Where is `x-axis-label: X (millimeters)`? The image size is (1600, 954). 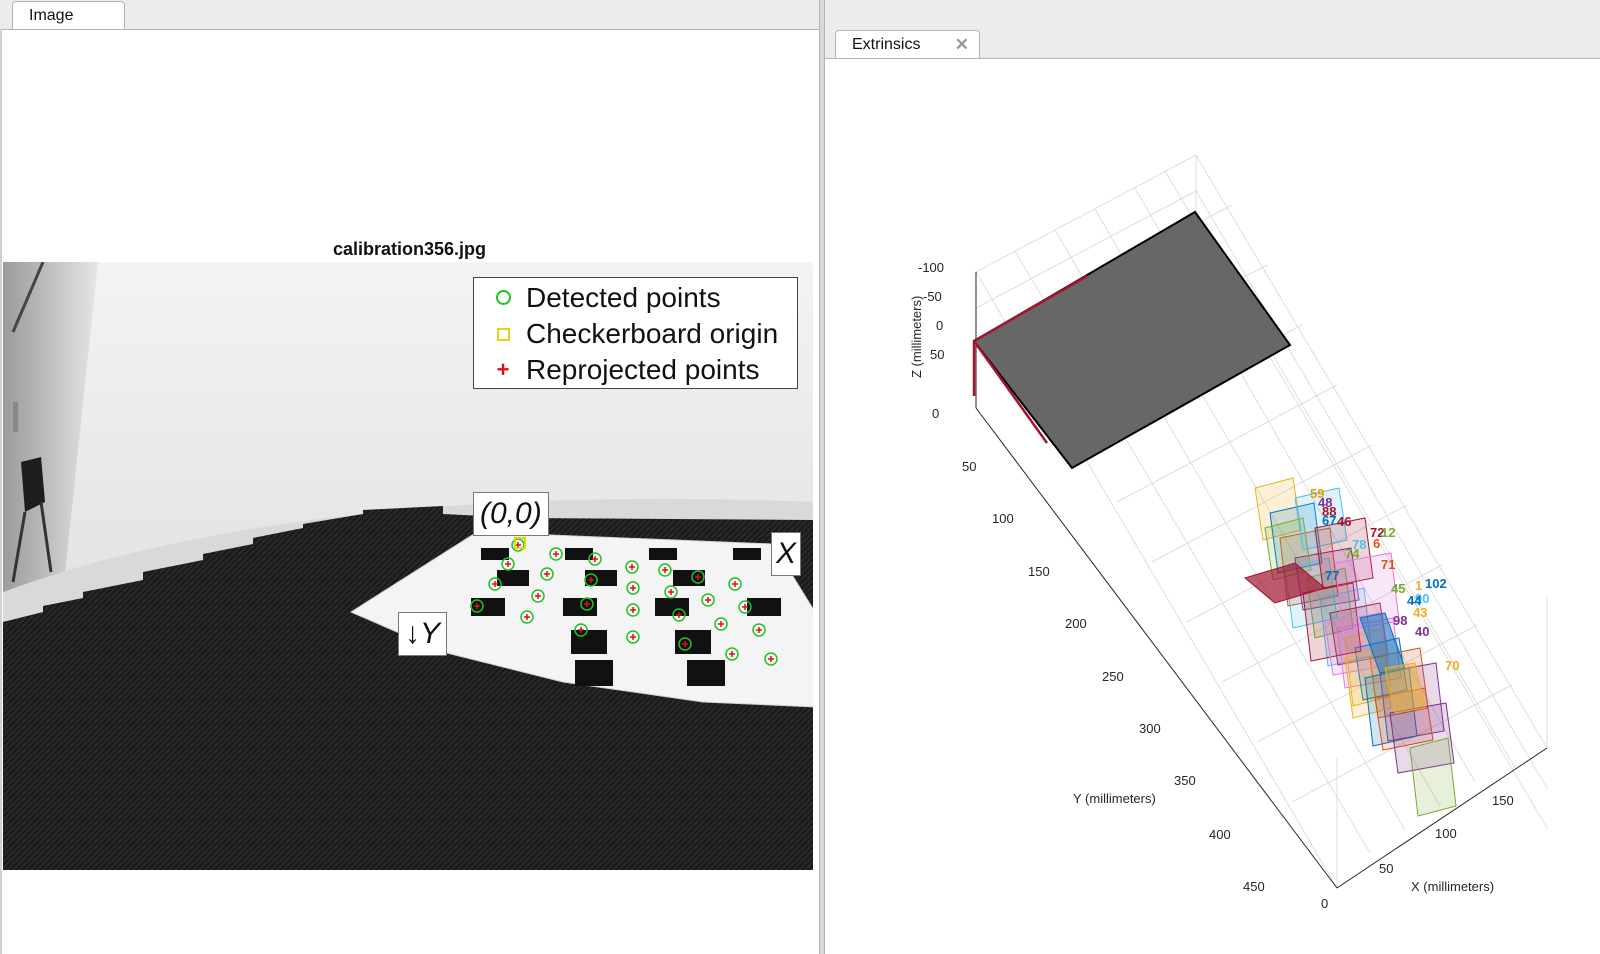
x-axis-label: X (millimeters) is located at coordinates (1452, 886).